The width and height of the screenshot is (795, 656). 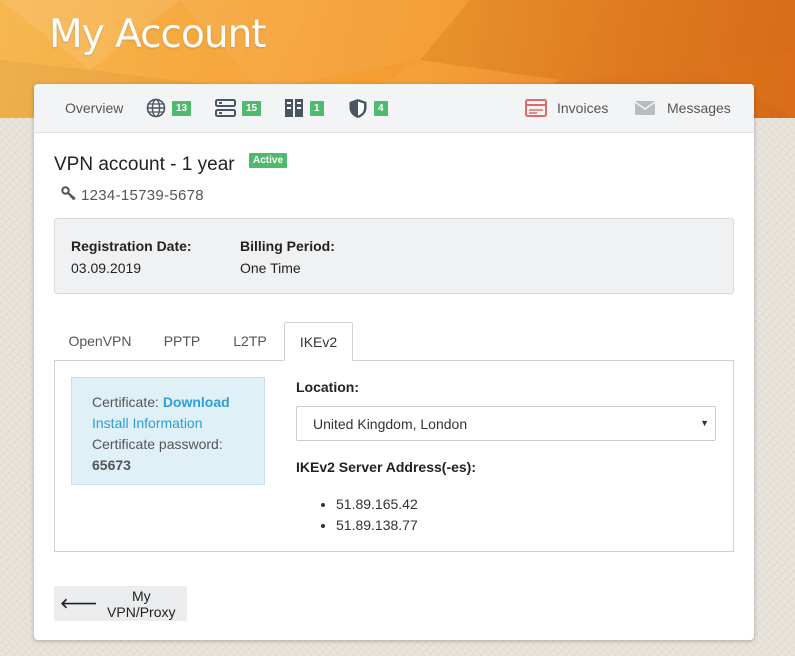 What do you see at coordinates (645, 108) in the screenshot?
I see `envelope-icon` at bounding box center [645, 108].